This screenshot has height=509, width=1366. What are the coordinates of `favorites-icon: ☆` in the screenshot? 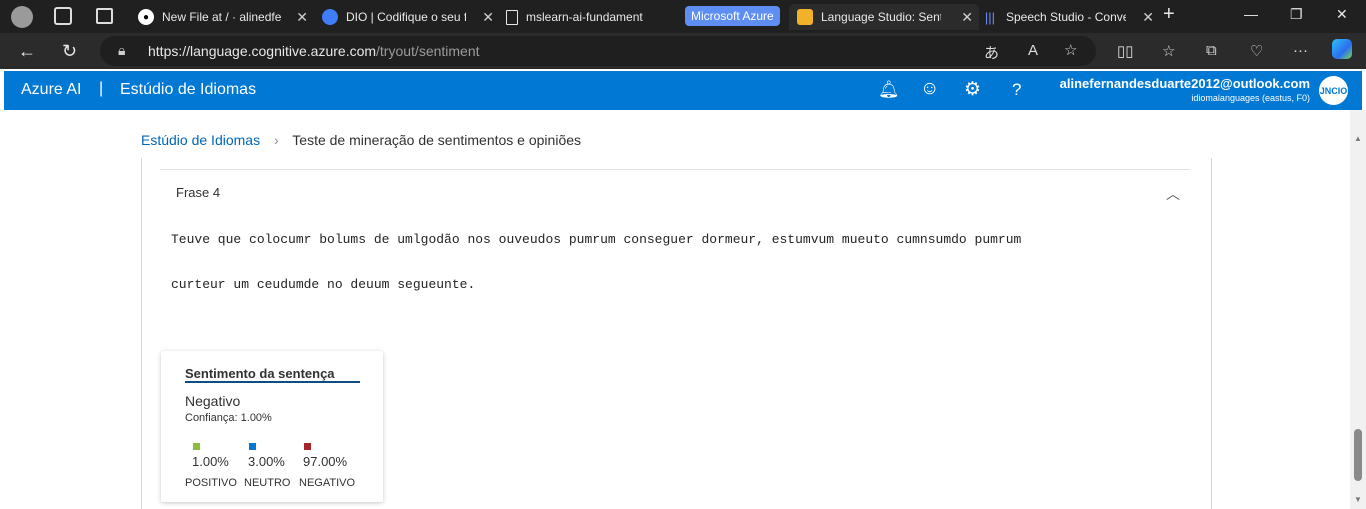 It's located at (1168, 51).